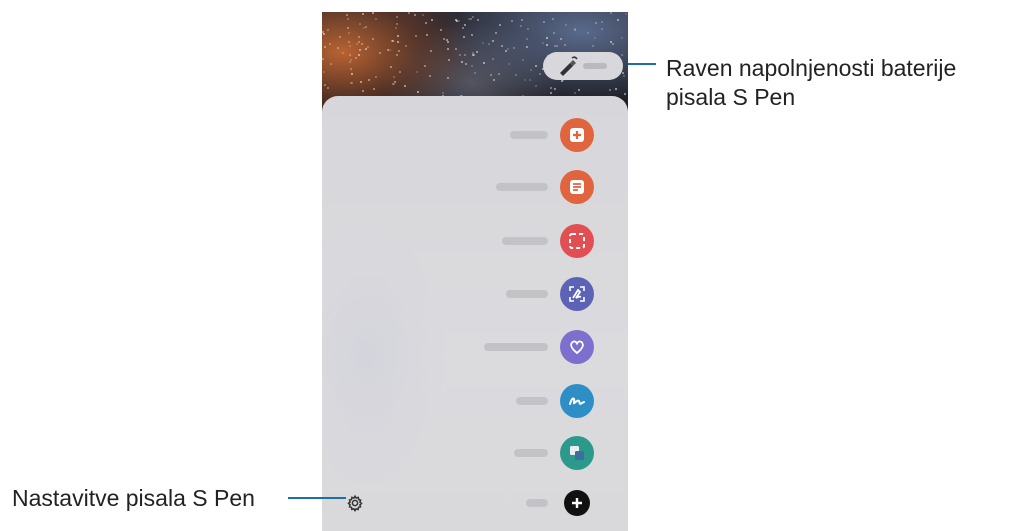 The width and height of the screenshot is (1013, 531). I want to click on s-pen-icon, so click(568, 68).